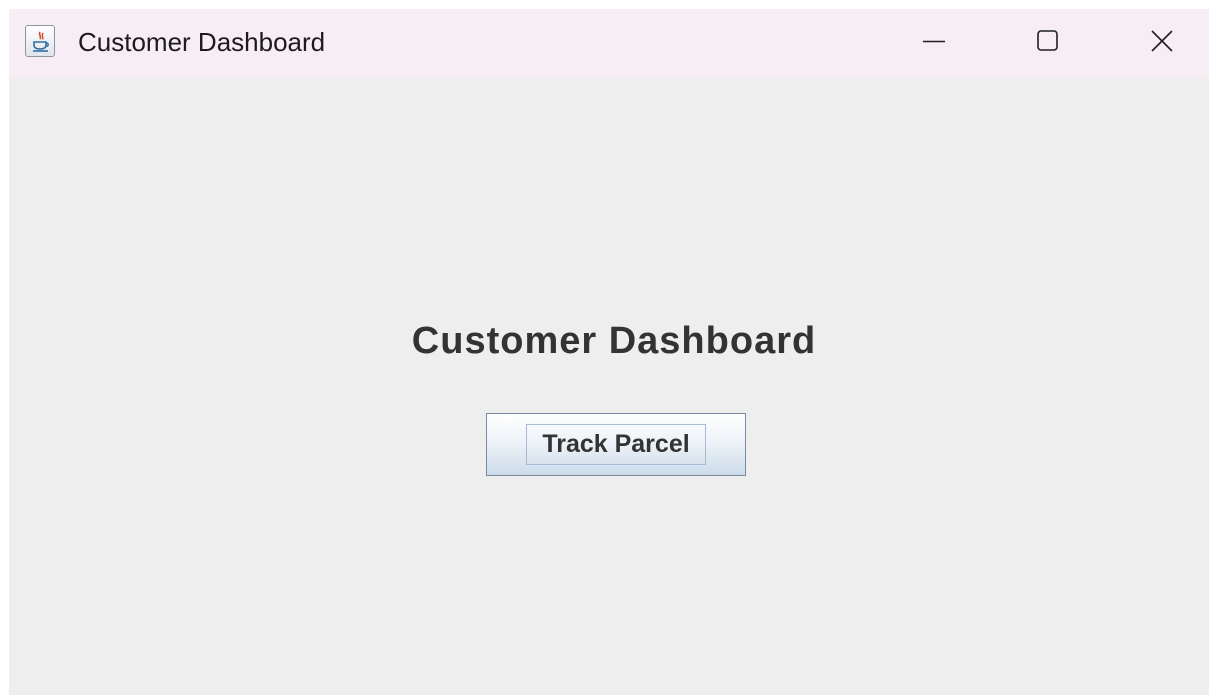 This screenshot has height=695, width=1209. I want to click on minimize-button, so click(934, 41).